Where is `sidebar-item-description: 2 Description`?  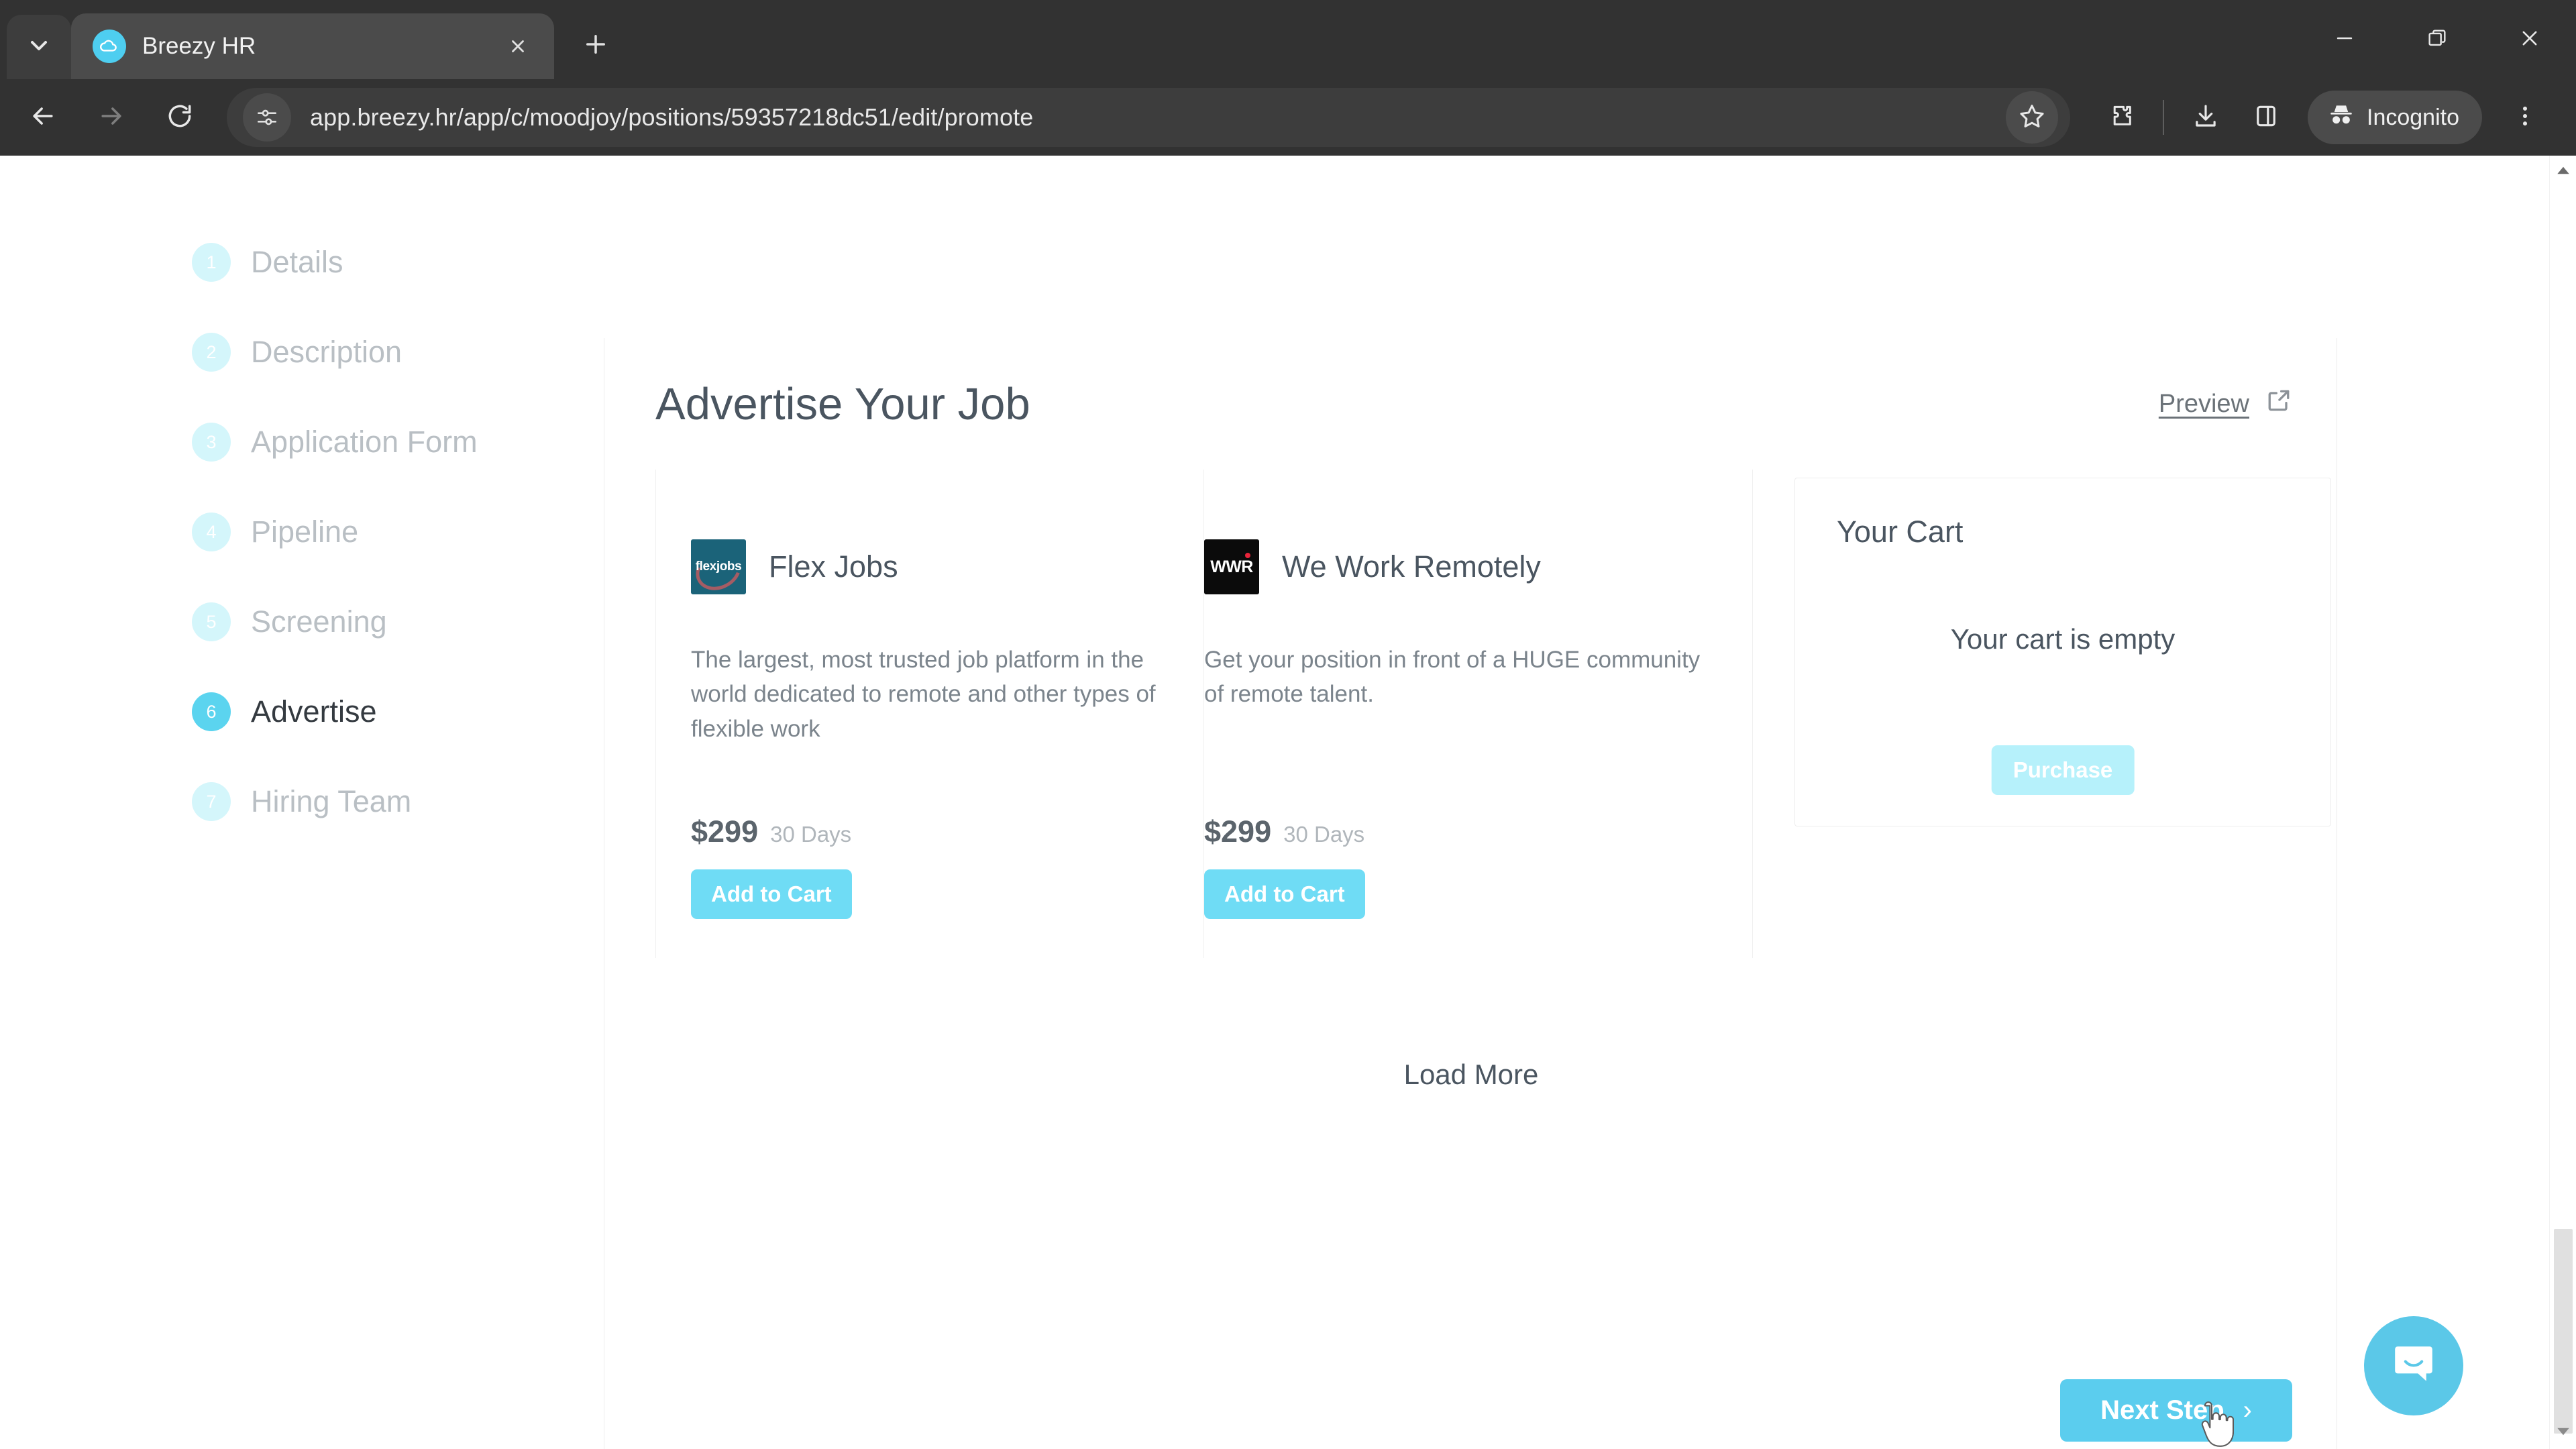
sidebar-item-description: 2 Description is located at coordinates (380, 352).